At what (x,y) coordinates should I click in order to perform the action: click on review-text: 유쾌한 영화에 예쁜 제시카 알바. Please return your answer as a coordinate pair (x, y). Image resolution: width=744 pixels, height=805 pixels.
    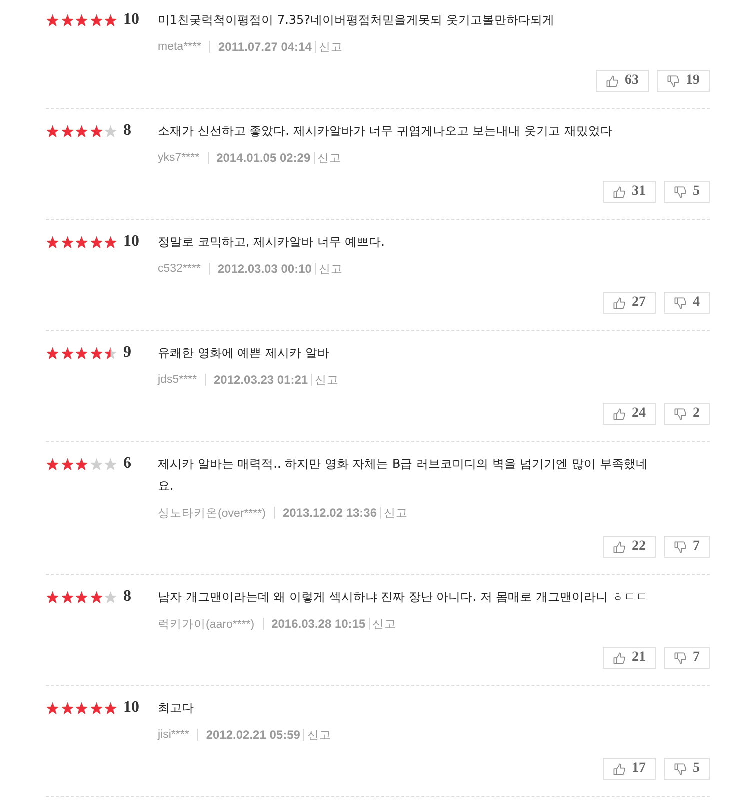
    Looking at the image, I should click on (244, 353).